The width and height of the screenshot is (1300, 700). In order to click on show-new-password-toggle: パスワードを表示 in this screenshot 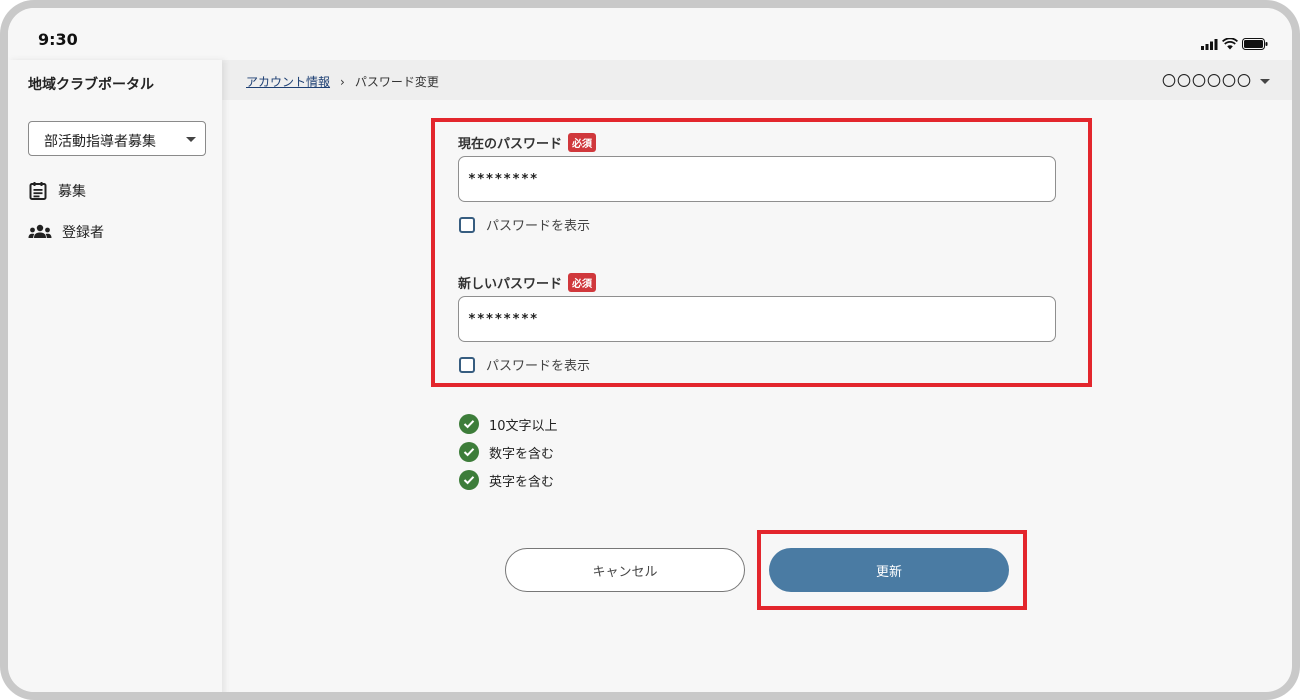, I will do `click(524, 364)`.